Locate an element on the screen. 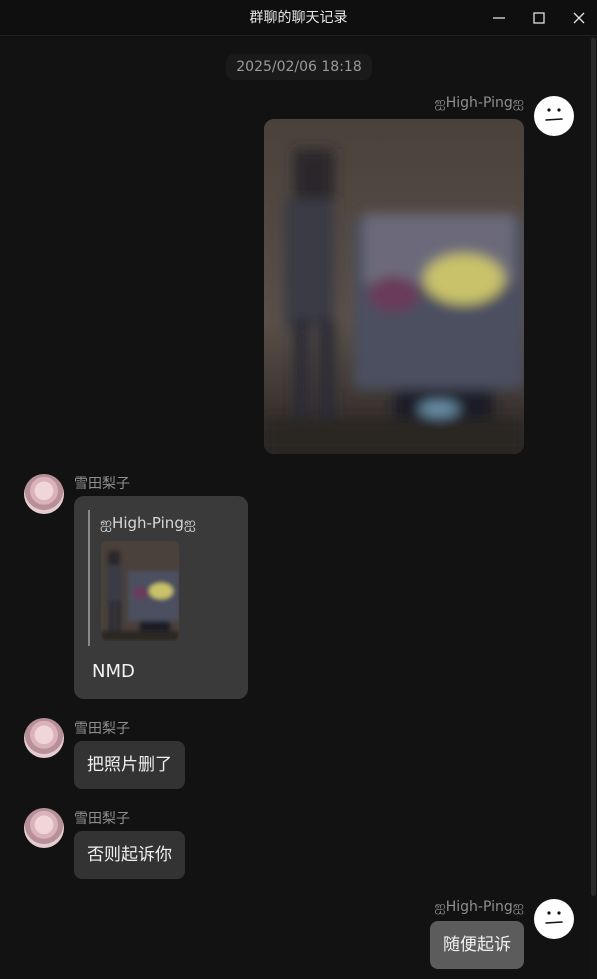 Image resolution: width=597 pixels, height=979 pixels. photo-image is located at coordinates (394, 286).